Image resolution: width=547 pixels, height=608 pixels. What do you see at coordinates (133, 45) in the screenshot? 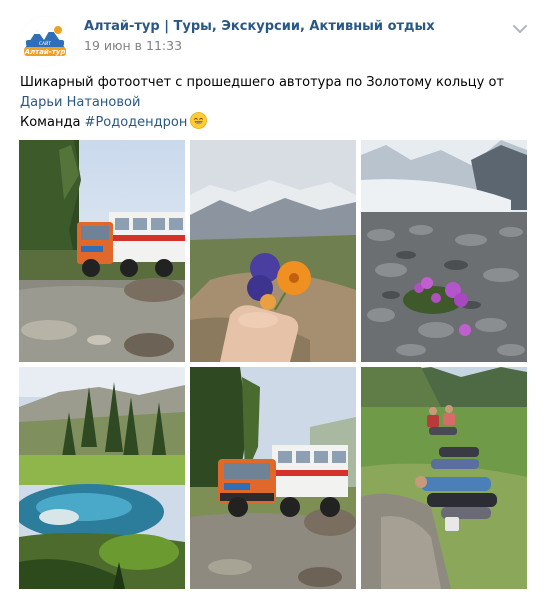
I see `post-date: 19 июн в 11:33` at bounding box center [133, 45].